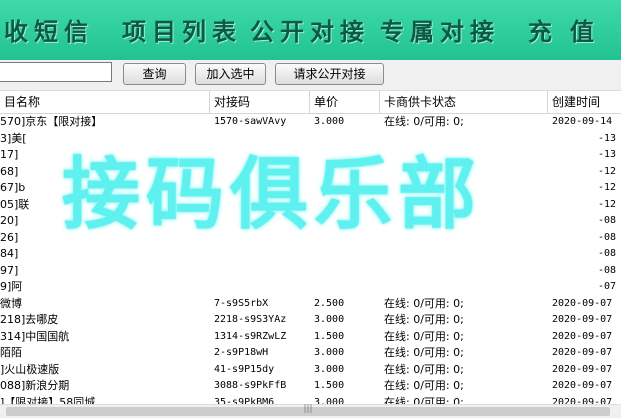 Image resolution: width=621 pixels, height=418 pixels. I want to click on cell-name: 314]中国国航, so click(35, 336).